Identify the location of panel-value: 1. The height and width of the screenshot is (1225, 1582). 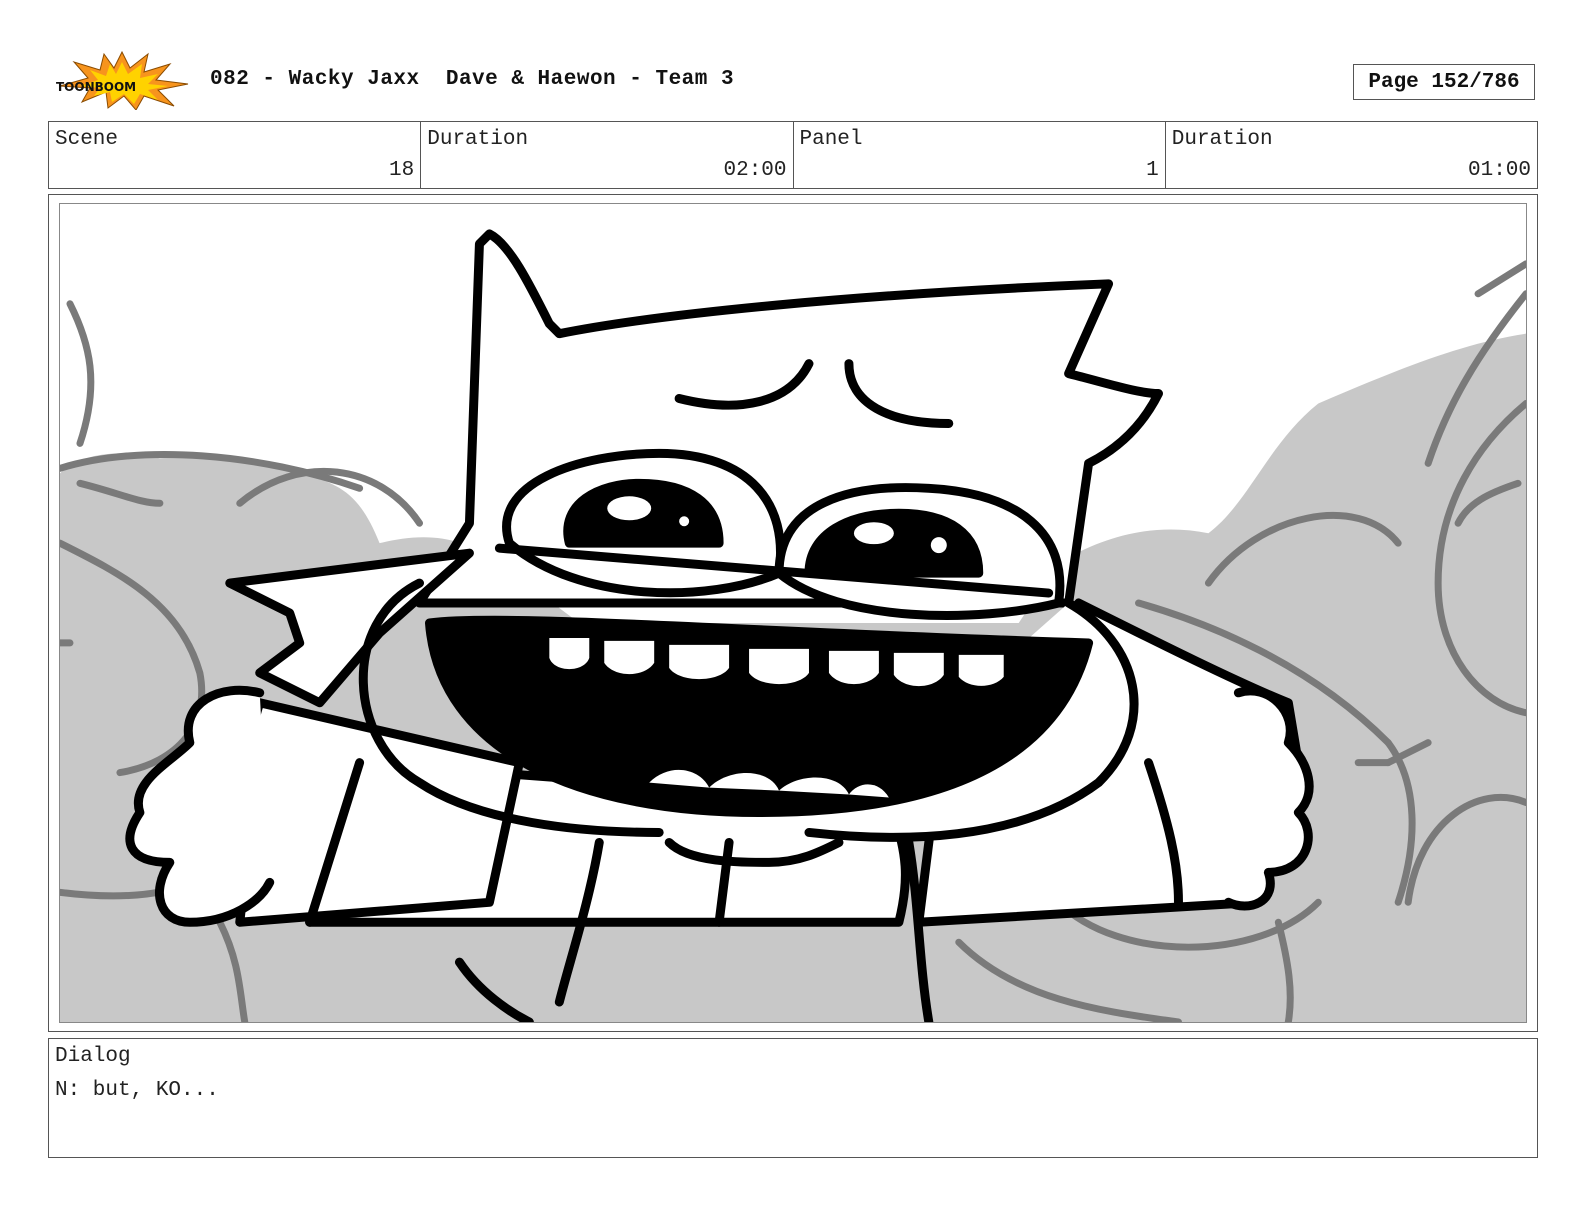
(1152, 170).